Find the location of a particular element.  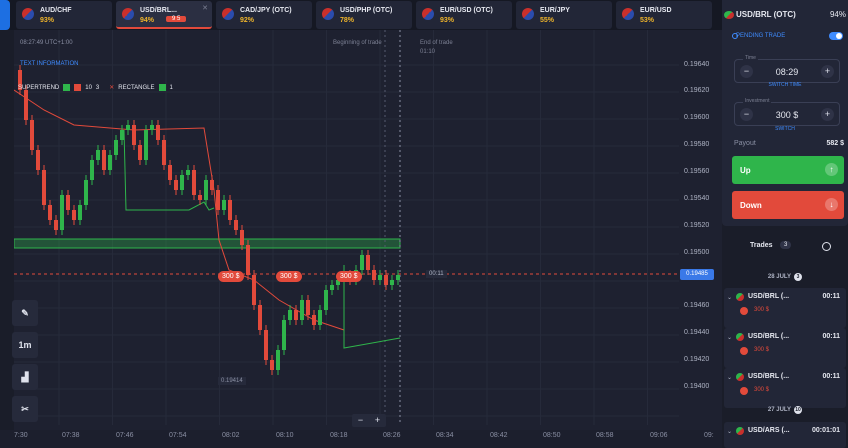

asset-tab: USD/PHP (OTC) 78% is located at coordinates (364, 15).